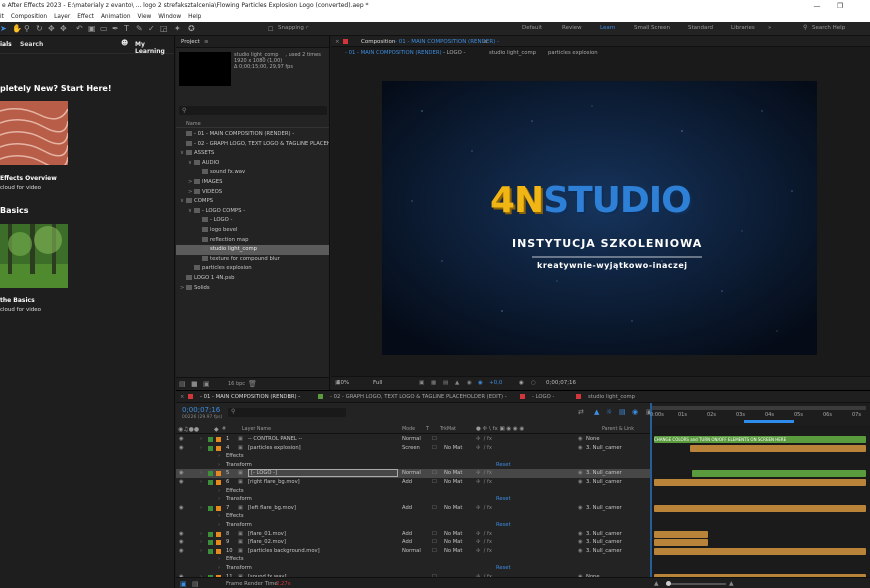  What do you see at coordinates (618, 429) in the screenshot?
I see `column-parent: Parent & Link` at bounding box center [618, 429].